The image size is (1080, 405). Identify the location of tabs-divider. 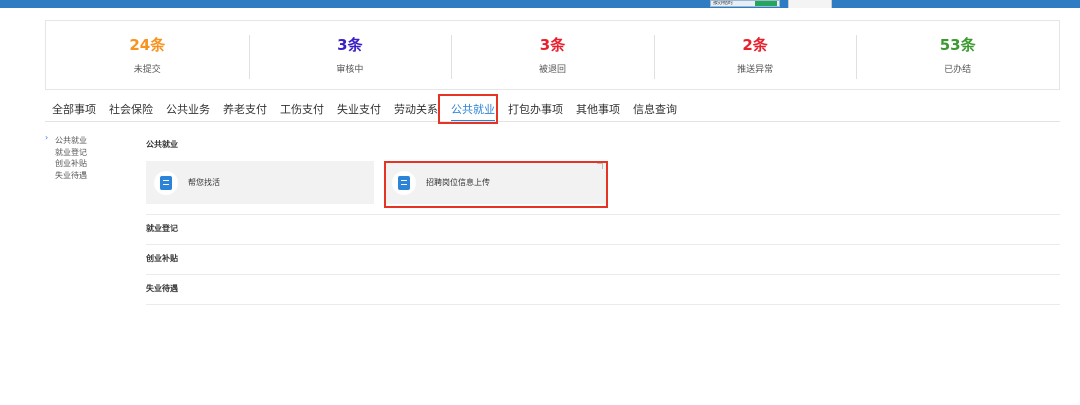
(552, 121).